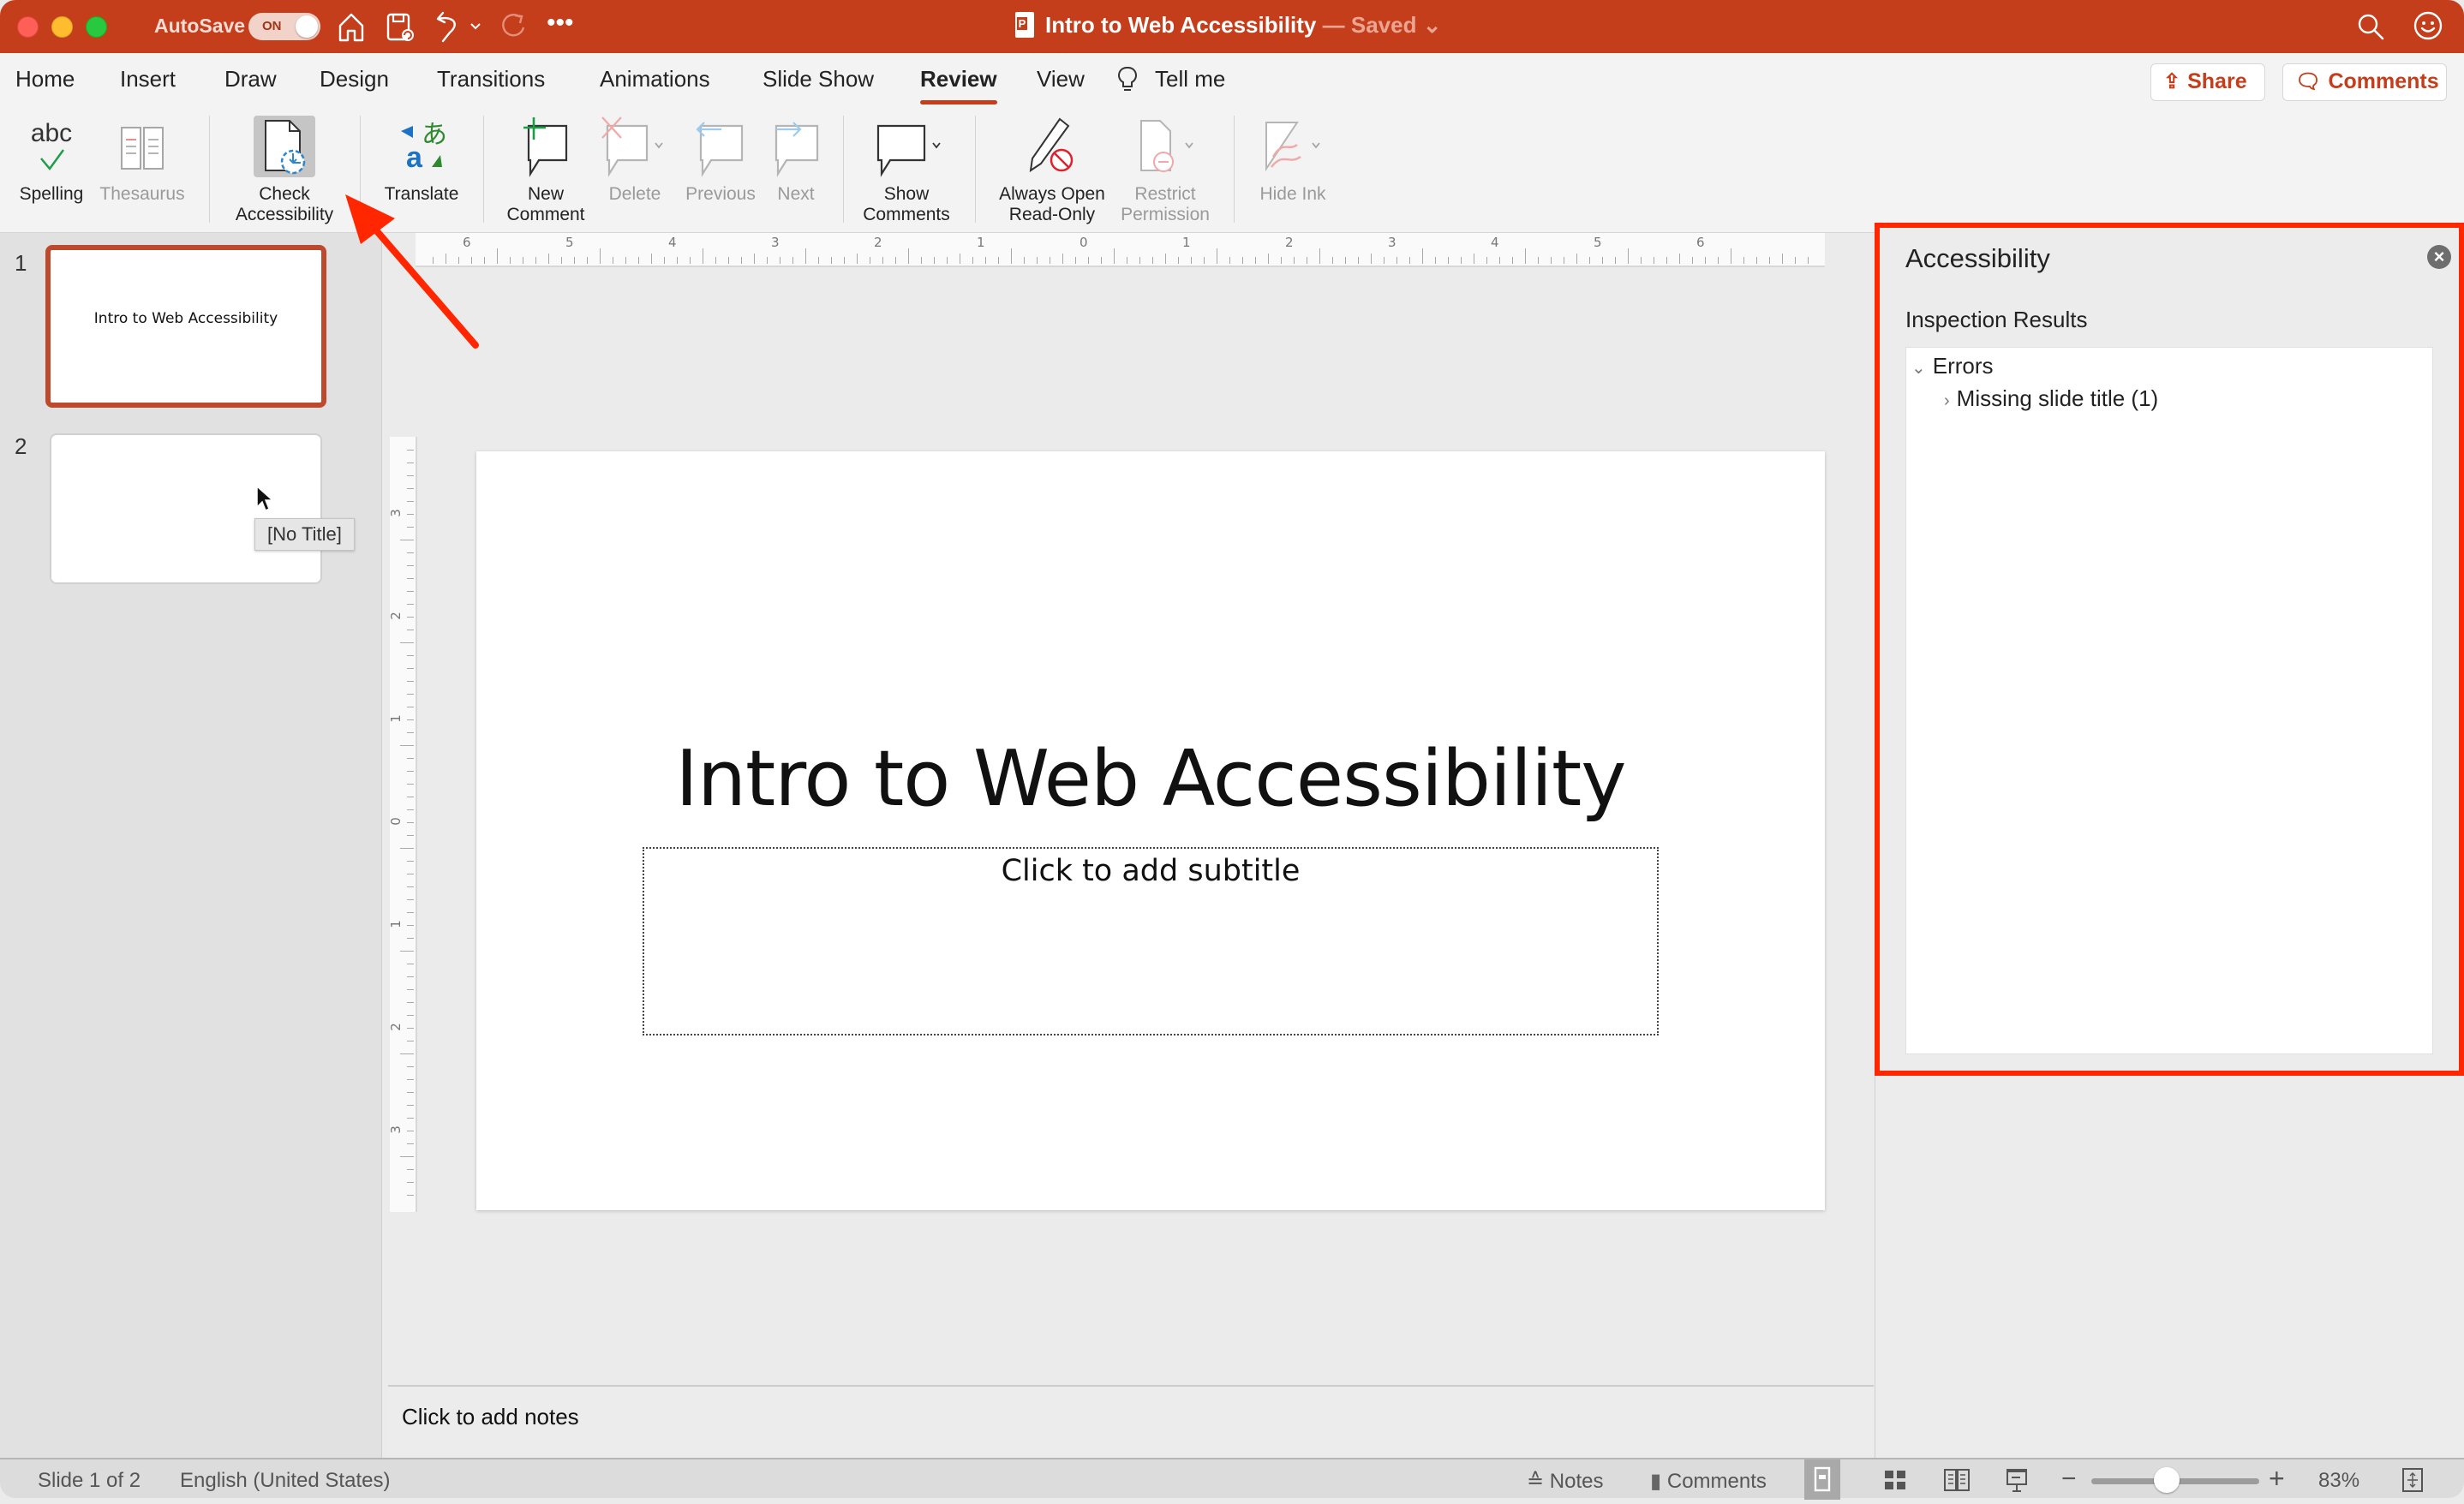  I want to click on share-button: ⇪ Share, so click(2207, 82).